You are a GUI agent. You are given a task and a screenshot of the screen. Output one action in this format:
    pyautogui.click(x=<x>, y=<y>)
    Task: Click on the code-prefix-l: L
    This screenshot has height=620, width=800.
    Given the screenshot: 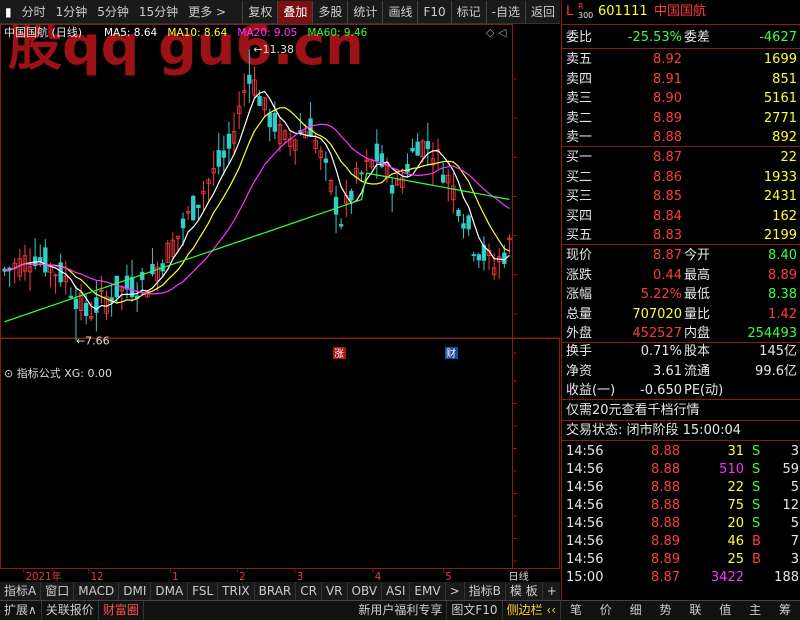 What is the action you would take?
    pyautogui.click(x=570, y=11)
    